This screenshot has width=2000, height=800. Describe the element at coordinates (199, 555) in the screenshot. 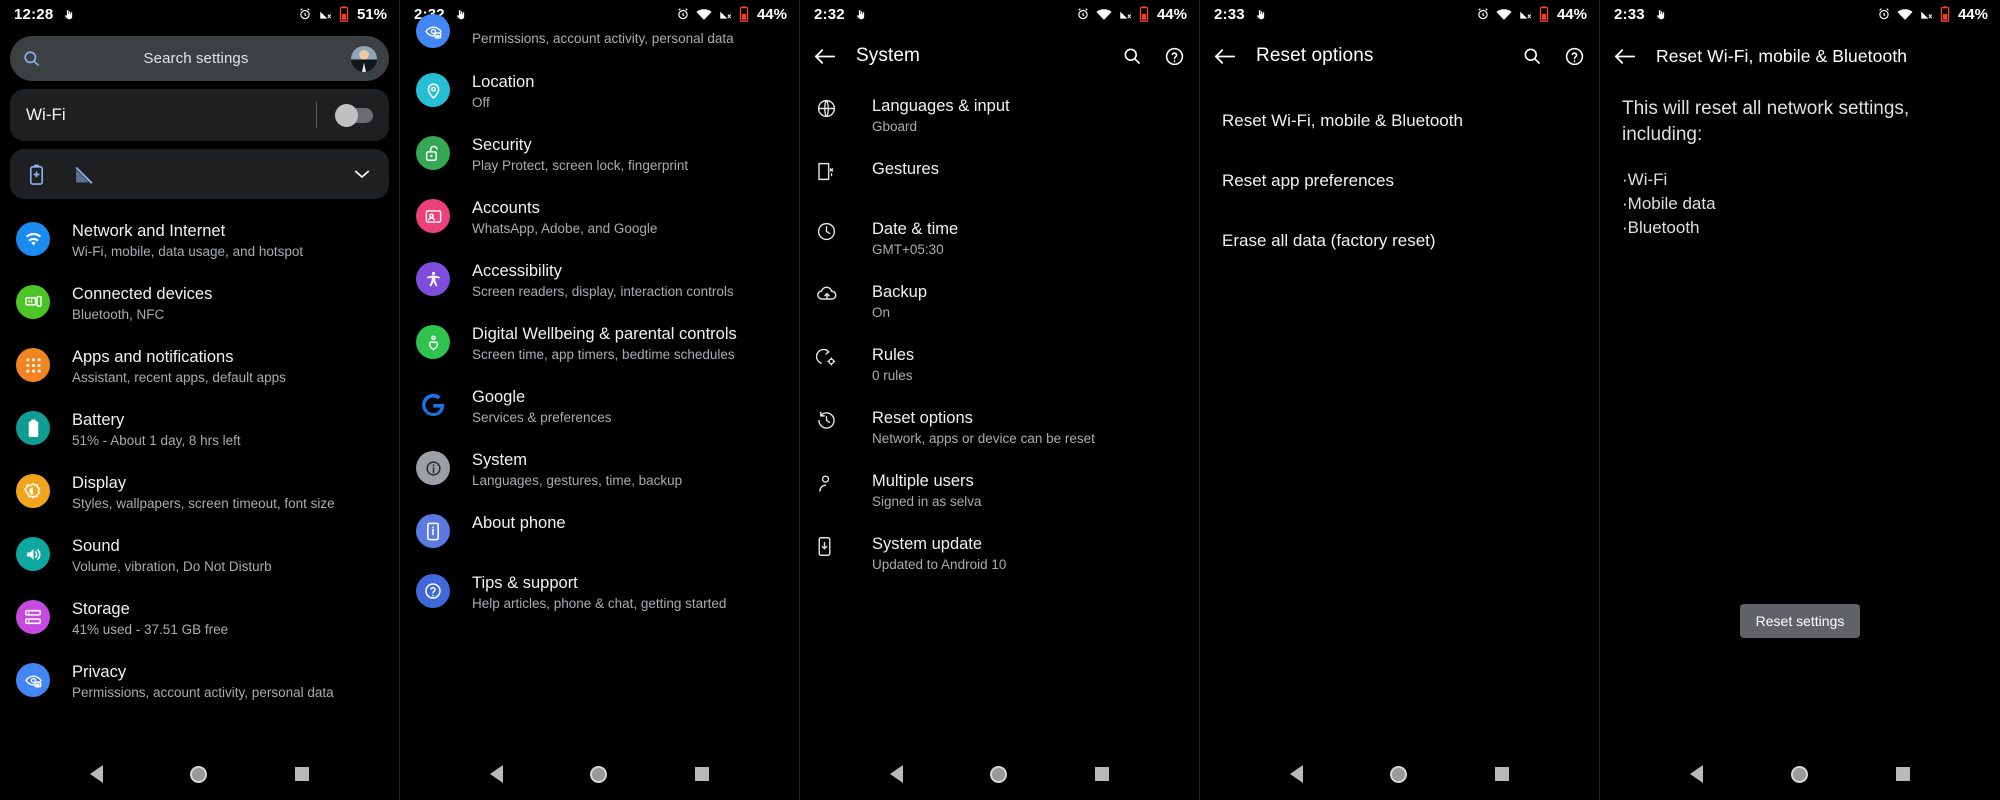

I see `list-item: Sound Volume, vibration, Do Not Disturb` at that location.